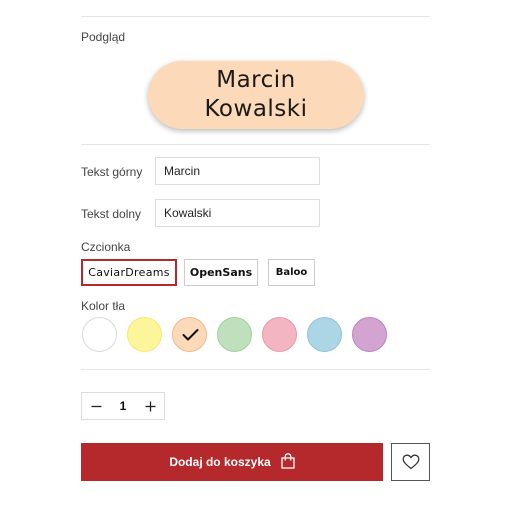 The height and width of the screenshot is (512, 512). I want to click on heart-icon, so click(410, 462).